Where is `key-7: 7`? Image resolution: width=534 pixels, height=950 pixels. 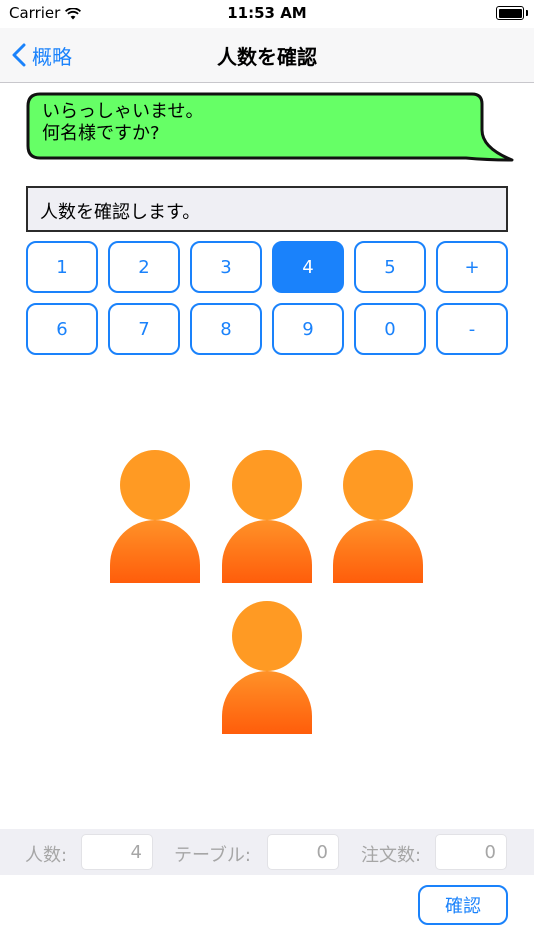 key-7: 7 is located at coordinates (144, 329).